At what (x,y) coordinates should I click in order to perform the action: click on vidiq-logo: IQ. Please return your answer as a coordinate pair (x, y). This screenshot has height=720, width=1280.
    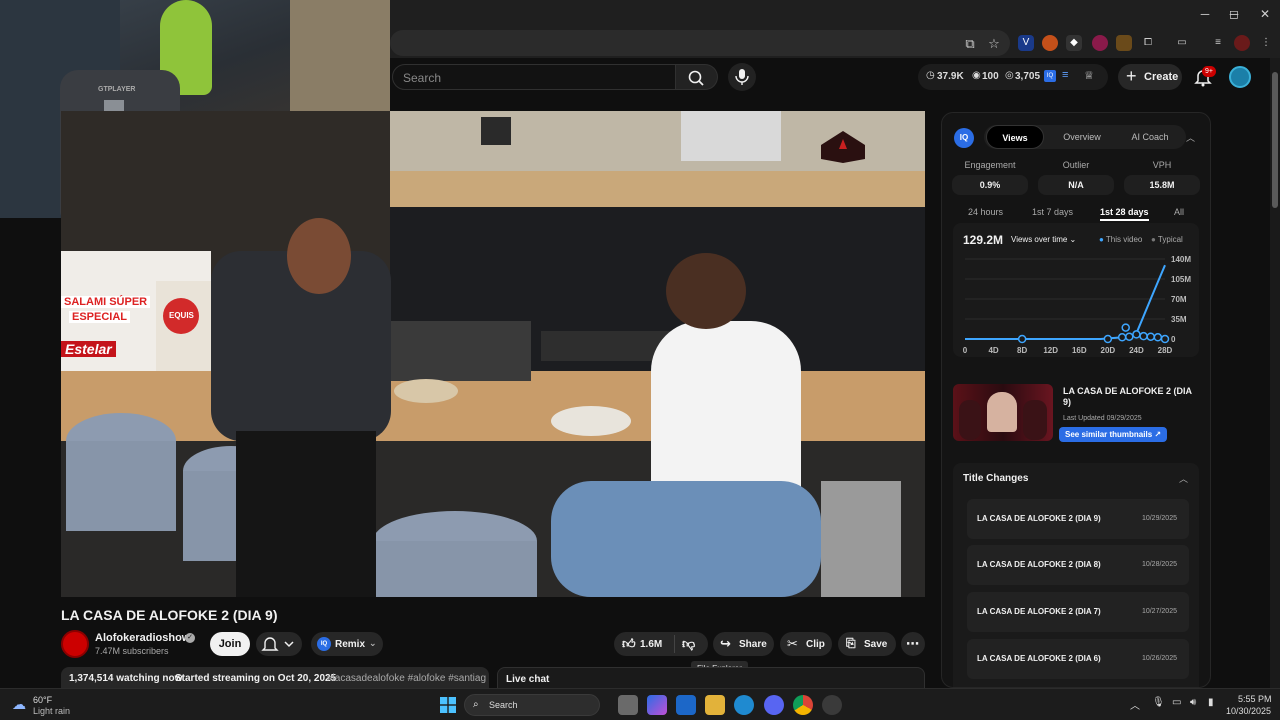
    Looking at the image, I should click on (964, 138).